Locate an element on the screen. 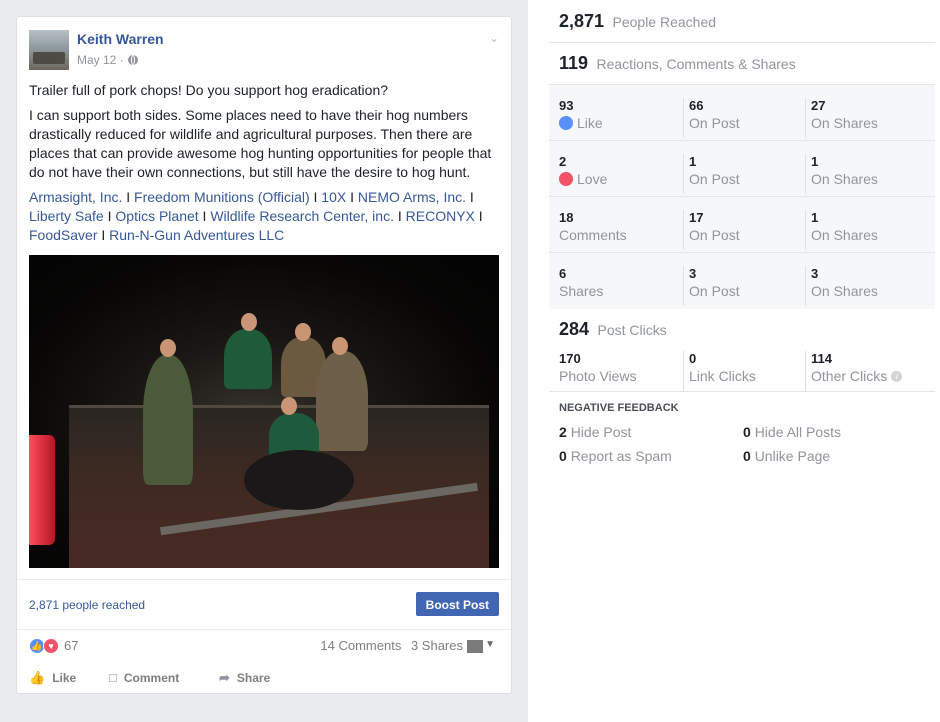 Image resolution: width=940 pixels, height=722 pixels. info-icon: i is located at coordinates (897, 376).